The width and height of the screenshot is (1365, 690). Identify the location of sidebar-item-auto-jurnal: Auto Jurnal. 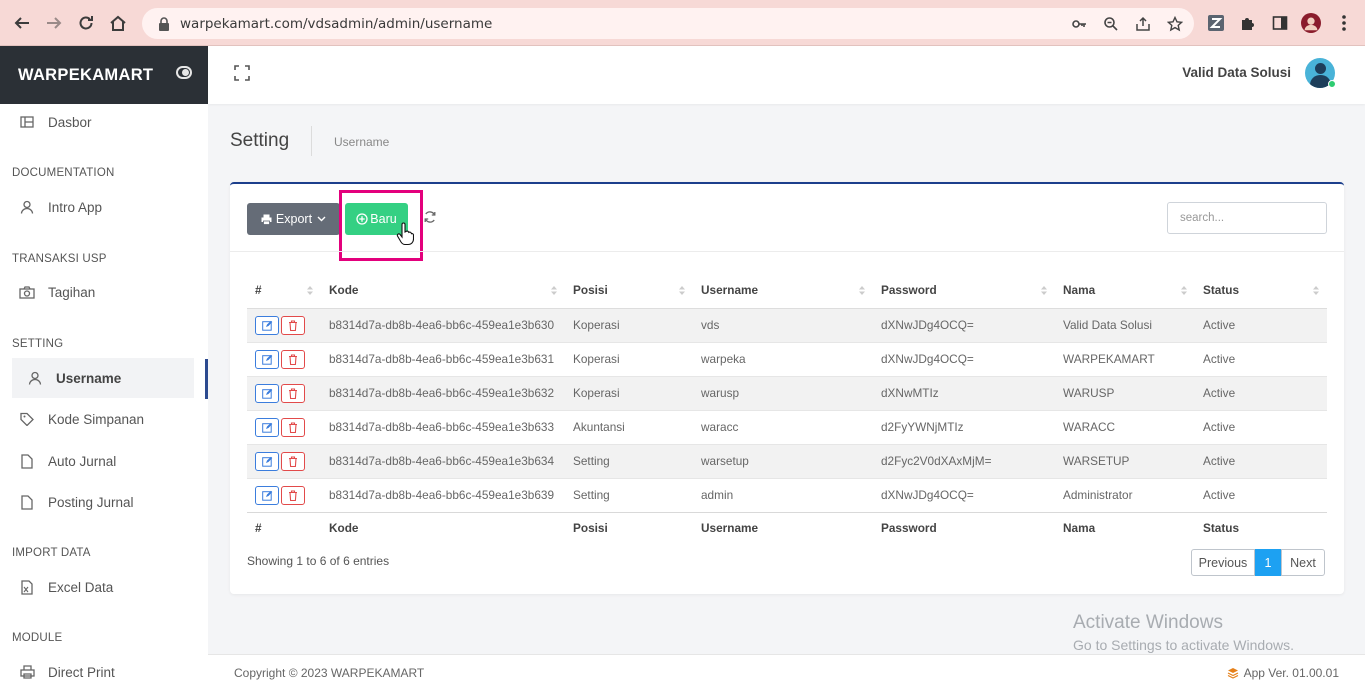
(103, 461).